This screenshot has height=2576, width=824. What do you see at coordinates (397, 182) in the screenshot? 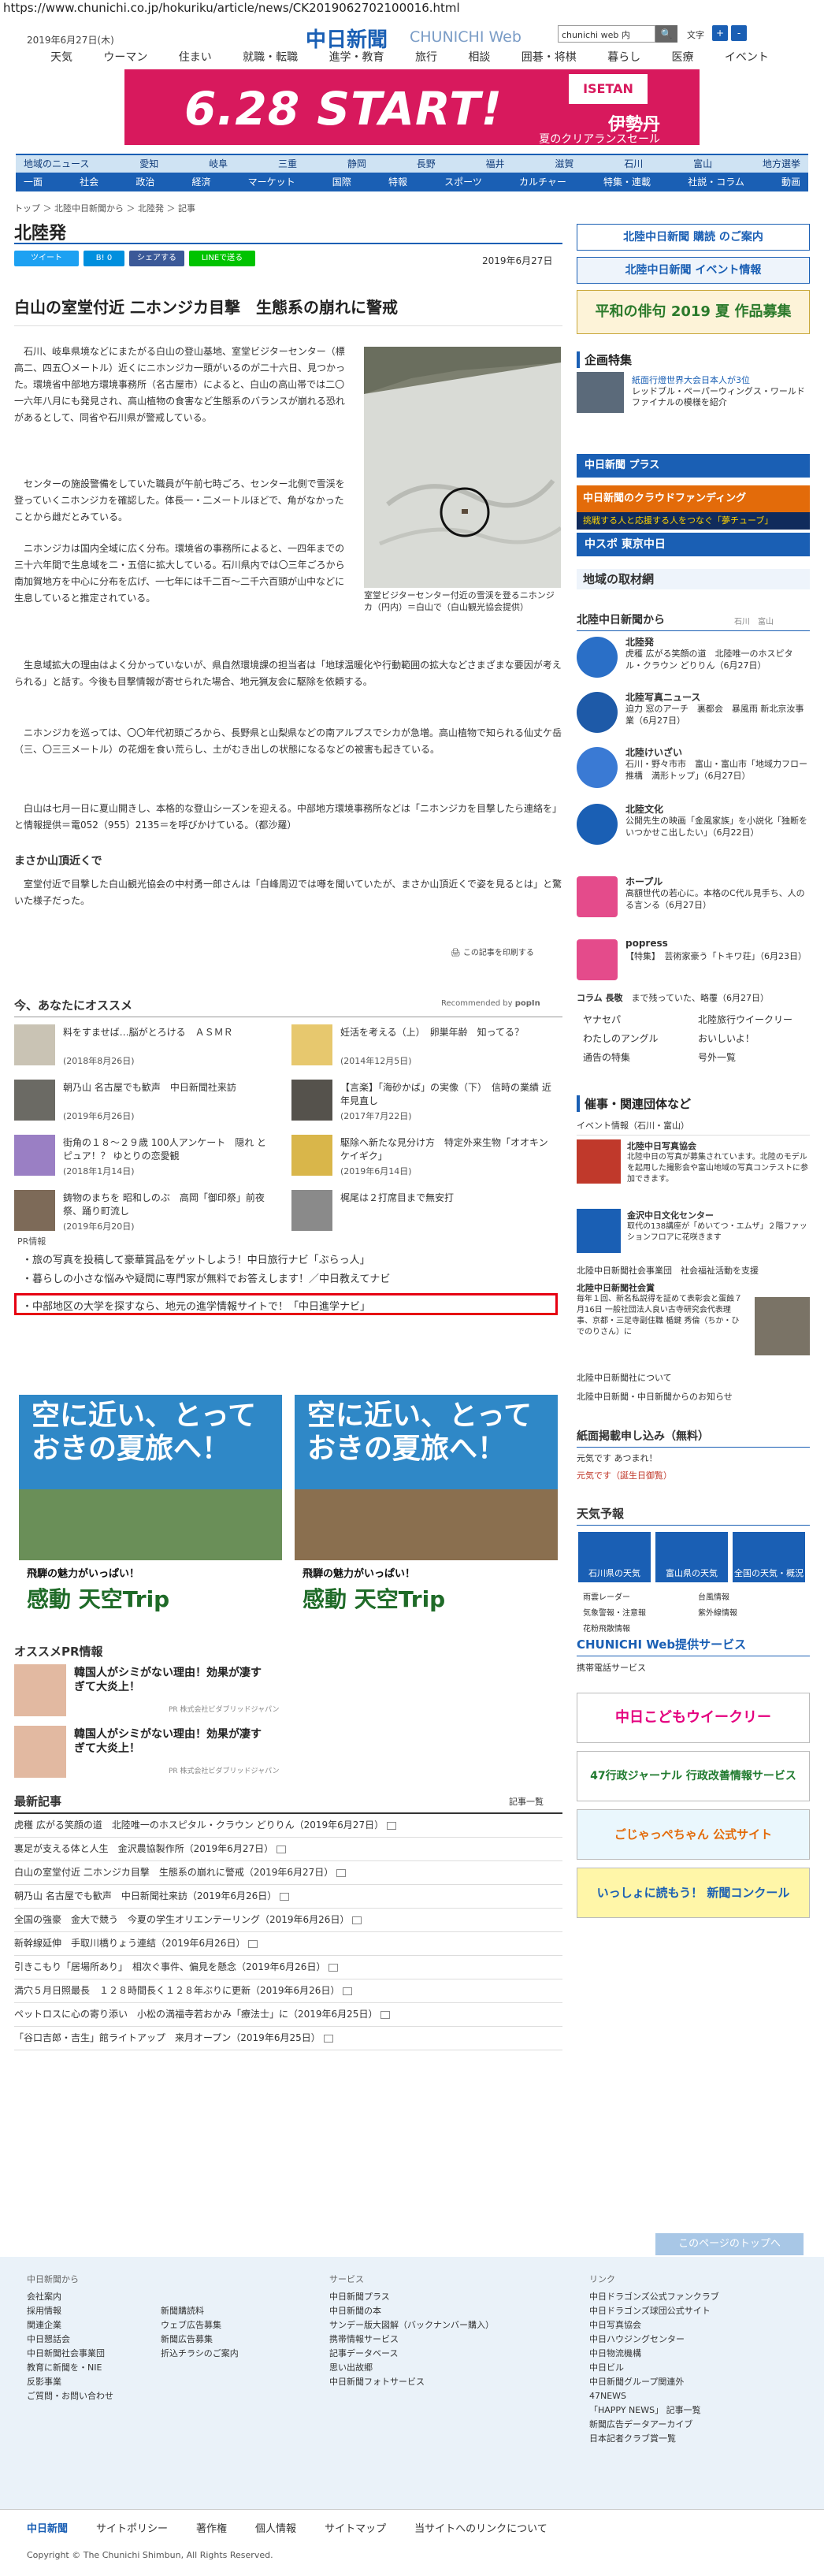
I see `category-nav-item: 特報` at bounding box center [397, 182].